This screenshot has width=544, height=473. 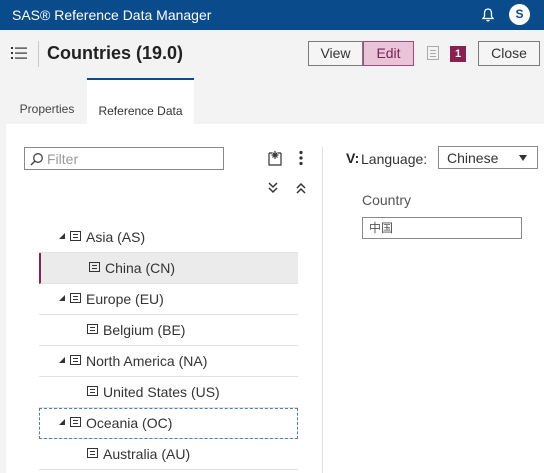 What do you see at coordinates (488, 15) in the screenshot?
I see `bell-icon` at bounding box center [488, 15].